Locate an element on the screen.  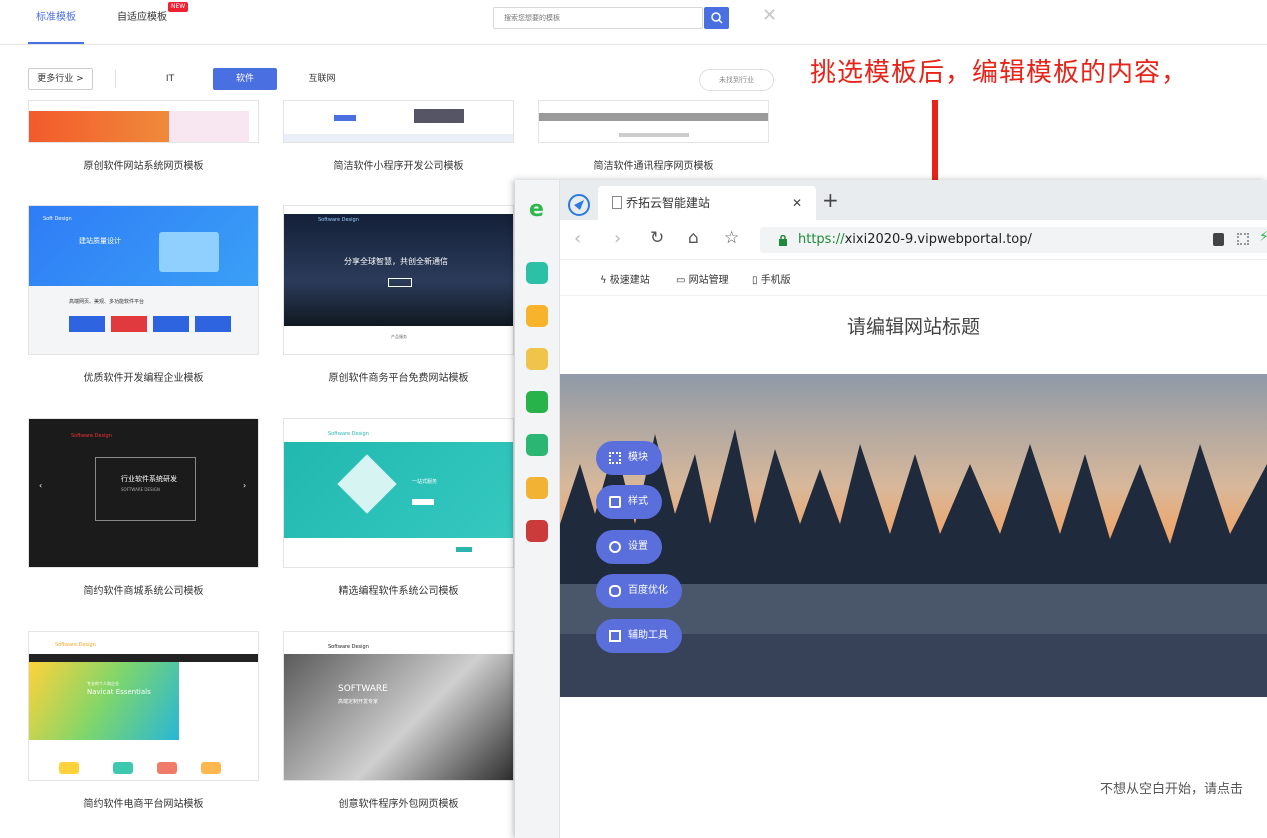
new-tab-icon: + is located at coordinates (830, 200).